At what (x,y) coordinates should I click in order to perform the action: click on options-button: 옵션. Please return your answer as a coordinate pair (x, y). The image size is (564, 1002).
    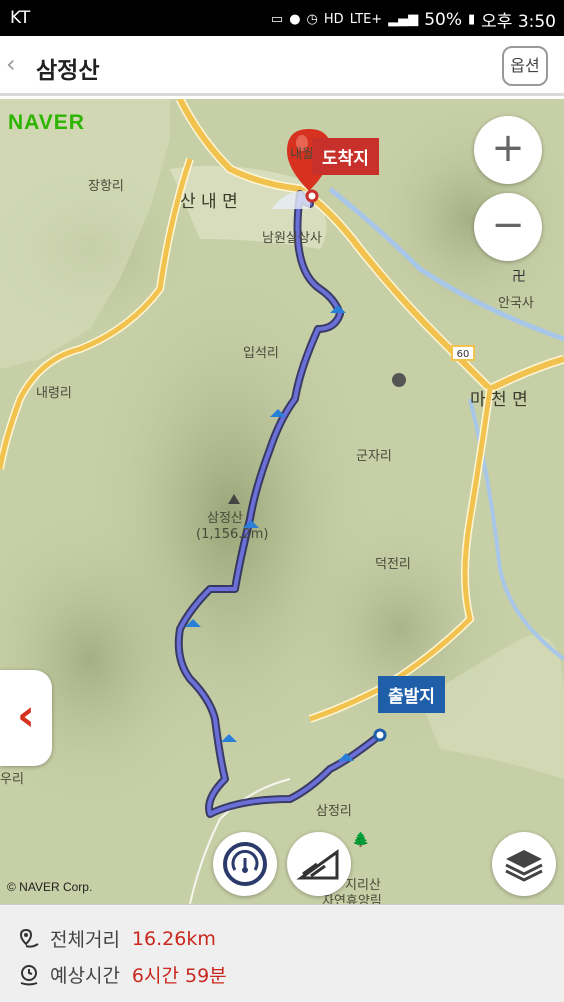
    Looking at the image, I should click on (525, 66).